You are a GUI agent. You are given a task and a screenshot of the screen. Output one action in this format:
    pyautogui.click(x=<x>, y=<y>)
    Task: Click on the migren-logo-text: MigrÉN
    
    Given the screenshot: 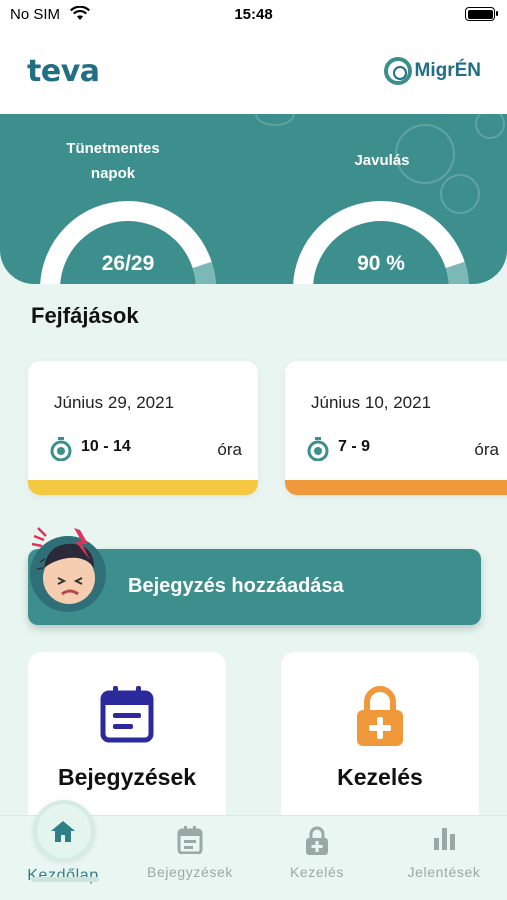 What is the action you would take?
    pyautogui.click(x=448, y=70)
    